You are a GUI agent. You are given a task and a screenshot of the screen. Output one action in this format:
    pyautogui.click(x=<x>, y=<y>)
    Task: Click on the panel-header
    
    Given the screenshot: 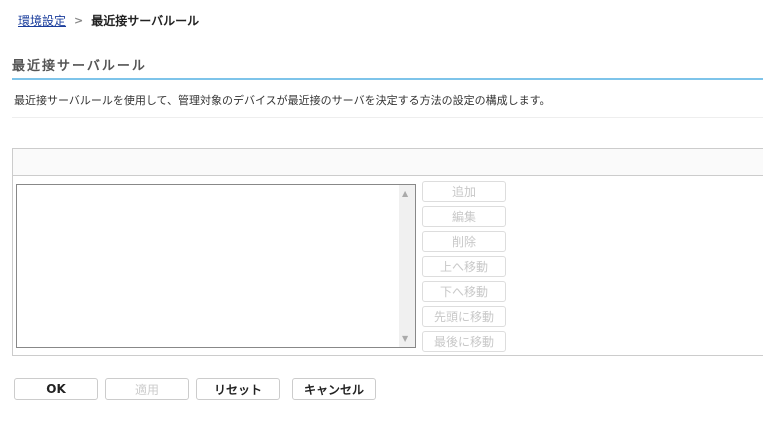 What is the action you would take?
    pyautogui.click(x=388, y=162)
    